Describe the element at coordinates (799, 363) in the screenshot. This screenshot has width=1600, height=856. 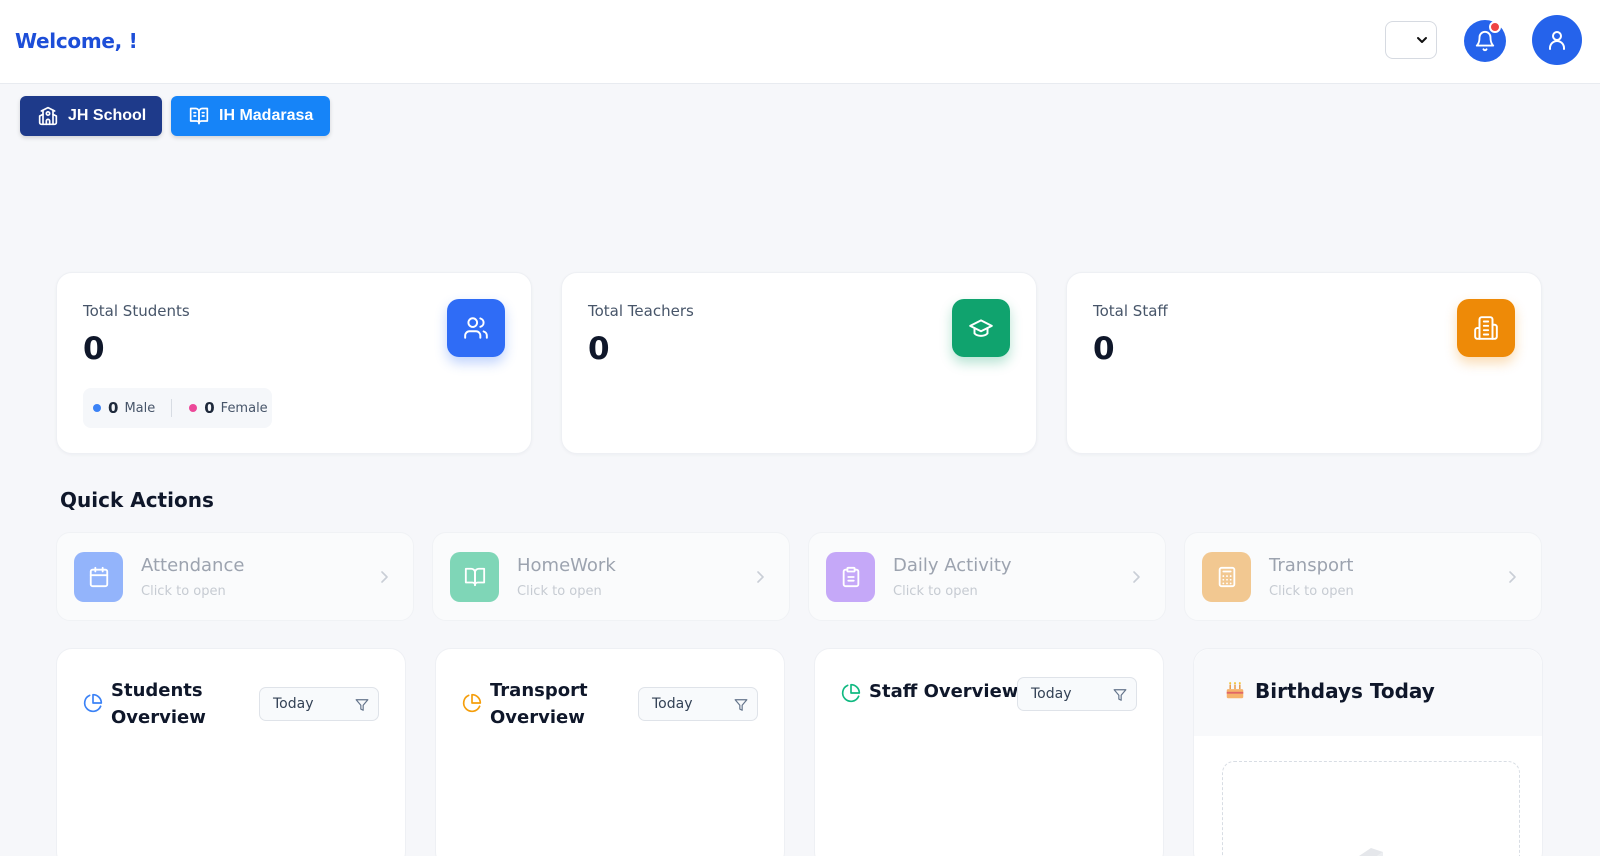
I see `stat-card-teachers: Total Teachers 0` at that location.